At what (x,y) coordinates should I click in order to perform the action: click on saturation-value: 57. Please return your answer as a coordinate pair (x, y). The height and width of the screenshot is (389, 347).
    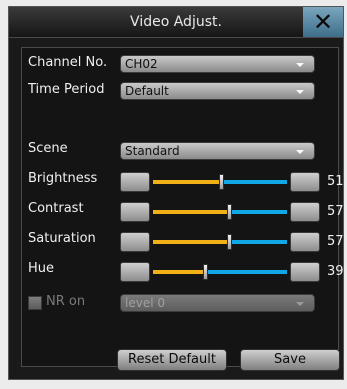
    Looking at the image, I should click on (335, 241).